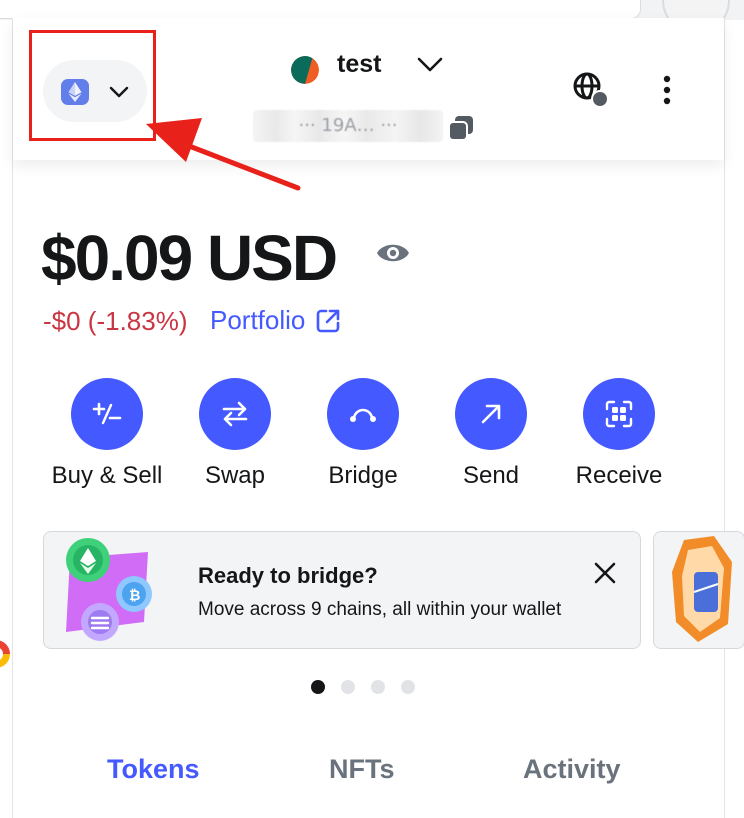 This screenshot has height=818, width=744. What do you see at coordinates (95, 91) in the screenshot?
I see `network-picker-button` at bounding box center [95, 91].